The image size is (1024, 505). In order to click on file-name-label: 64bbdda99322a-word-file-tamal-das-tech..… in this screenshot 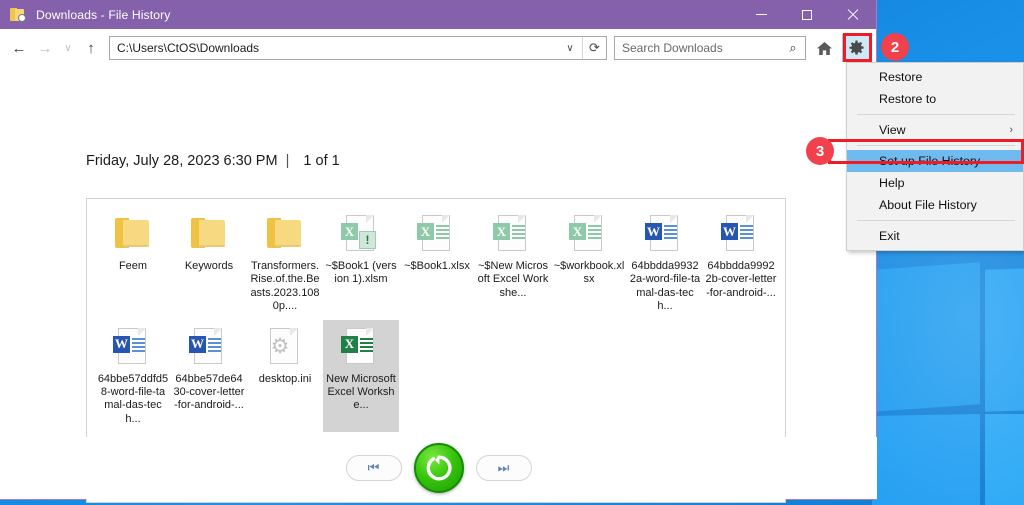, I will do `click(665, 286)`.